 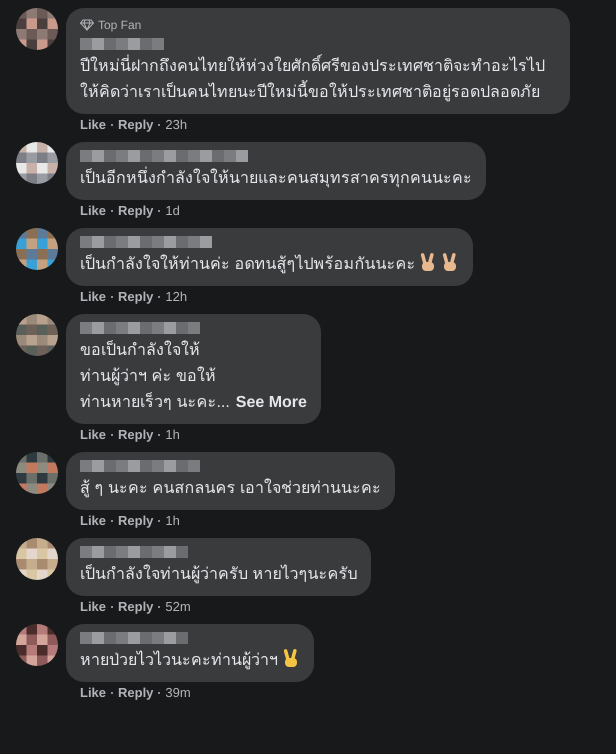 What do you see at coordinates (140, 350) in the screenshot?
I see `comment-text: ขอเป็นกำลังใจให้` at bounding box center [140, 350].